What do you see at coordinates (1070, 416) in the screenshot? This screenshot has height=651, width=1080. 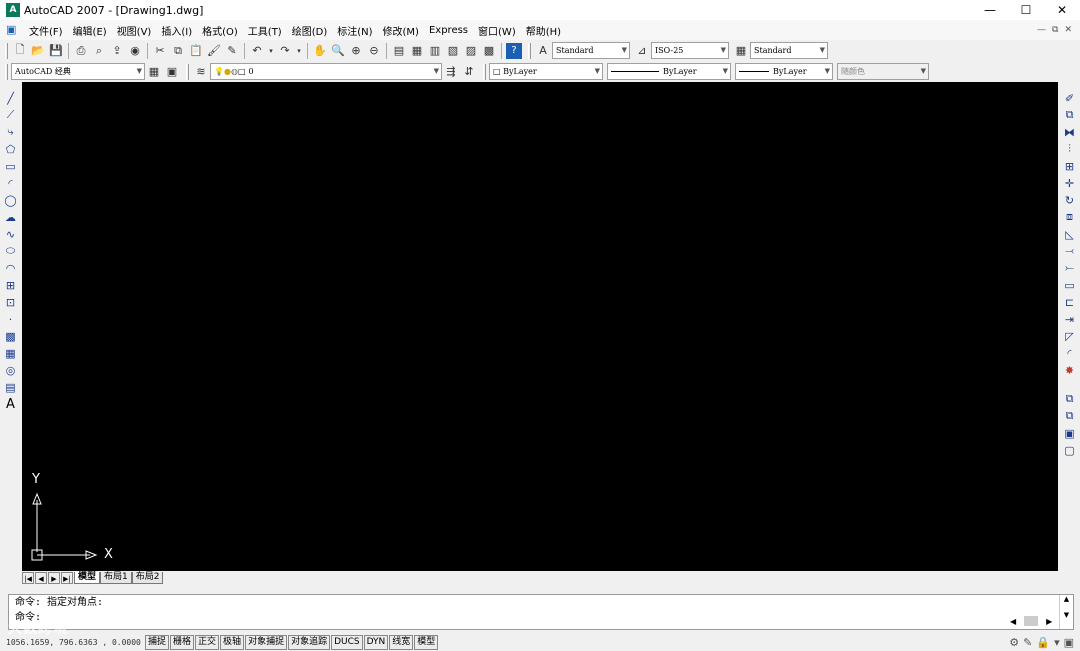 I see `send-to-back-icon: ⧉` at bounding box center [1070, 416].